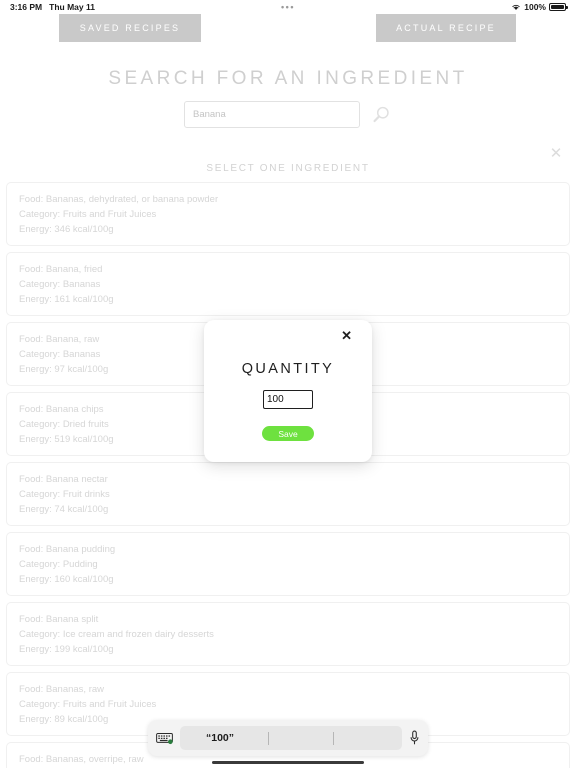  Describe the element at coordinates (61, 269) in the screenshot. I see `item-food: Food: Banana, fried` at that location.